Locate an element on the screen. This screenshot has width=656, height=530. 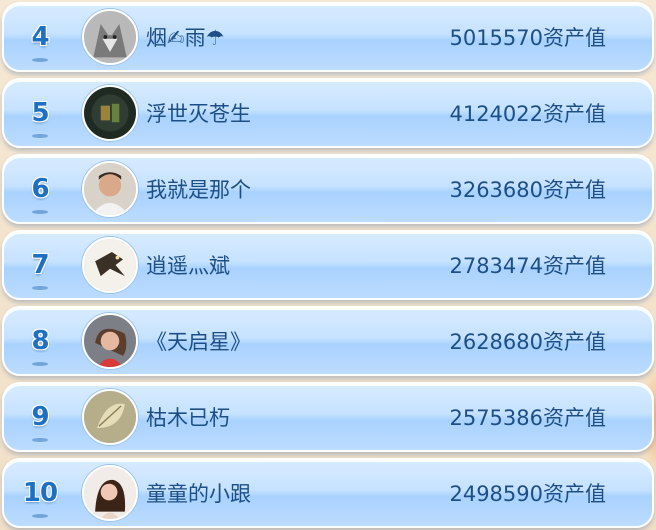
asset-value: 4124022资产值 is located at coordinates (527, 114).